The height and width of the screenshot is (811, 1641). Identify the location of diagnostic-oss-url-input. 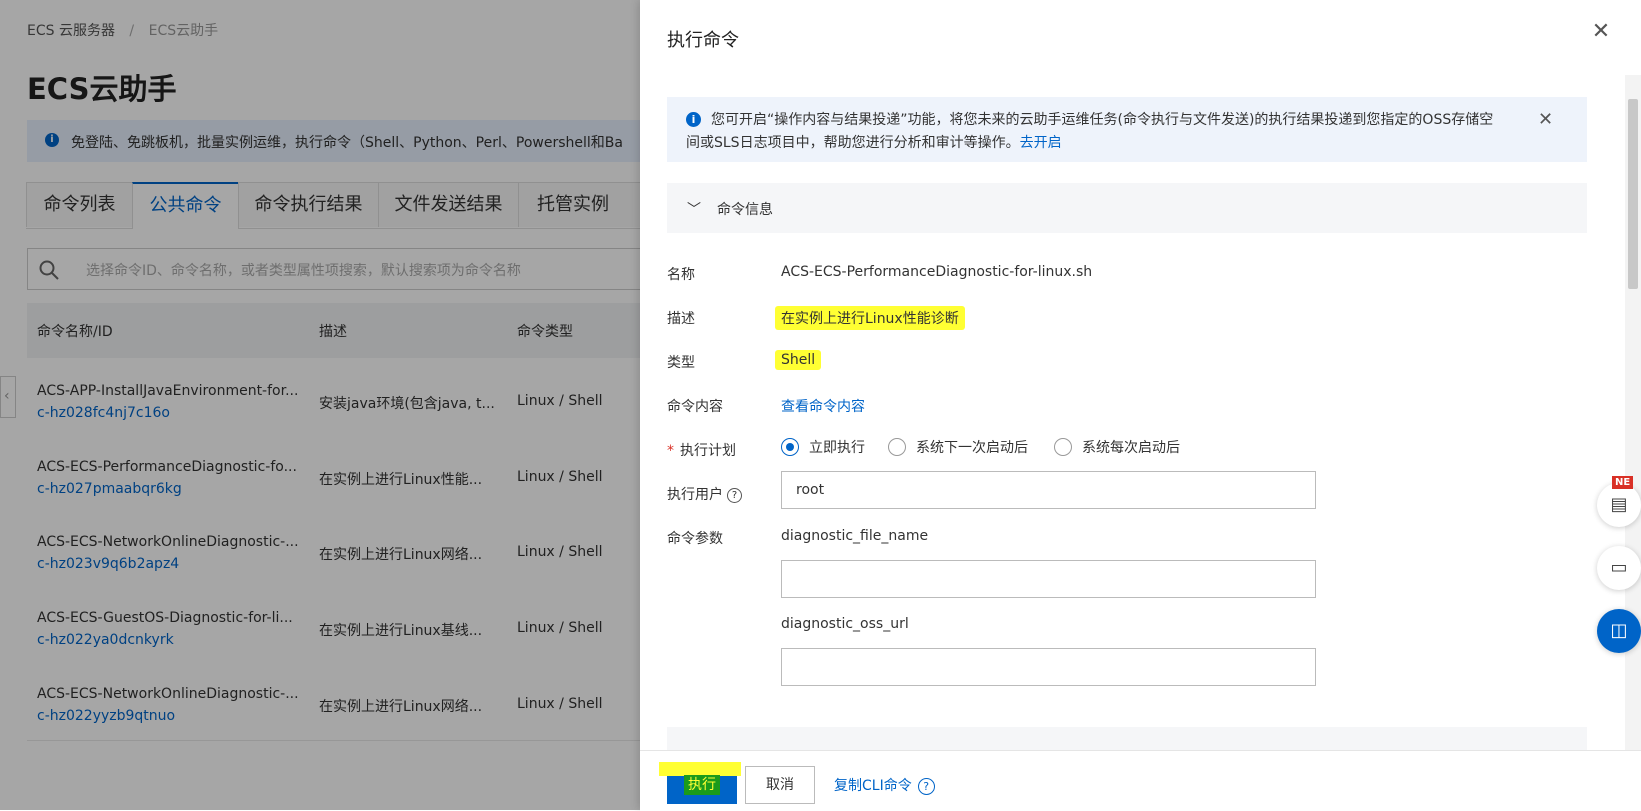
(1048, 667).